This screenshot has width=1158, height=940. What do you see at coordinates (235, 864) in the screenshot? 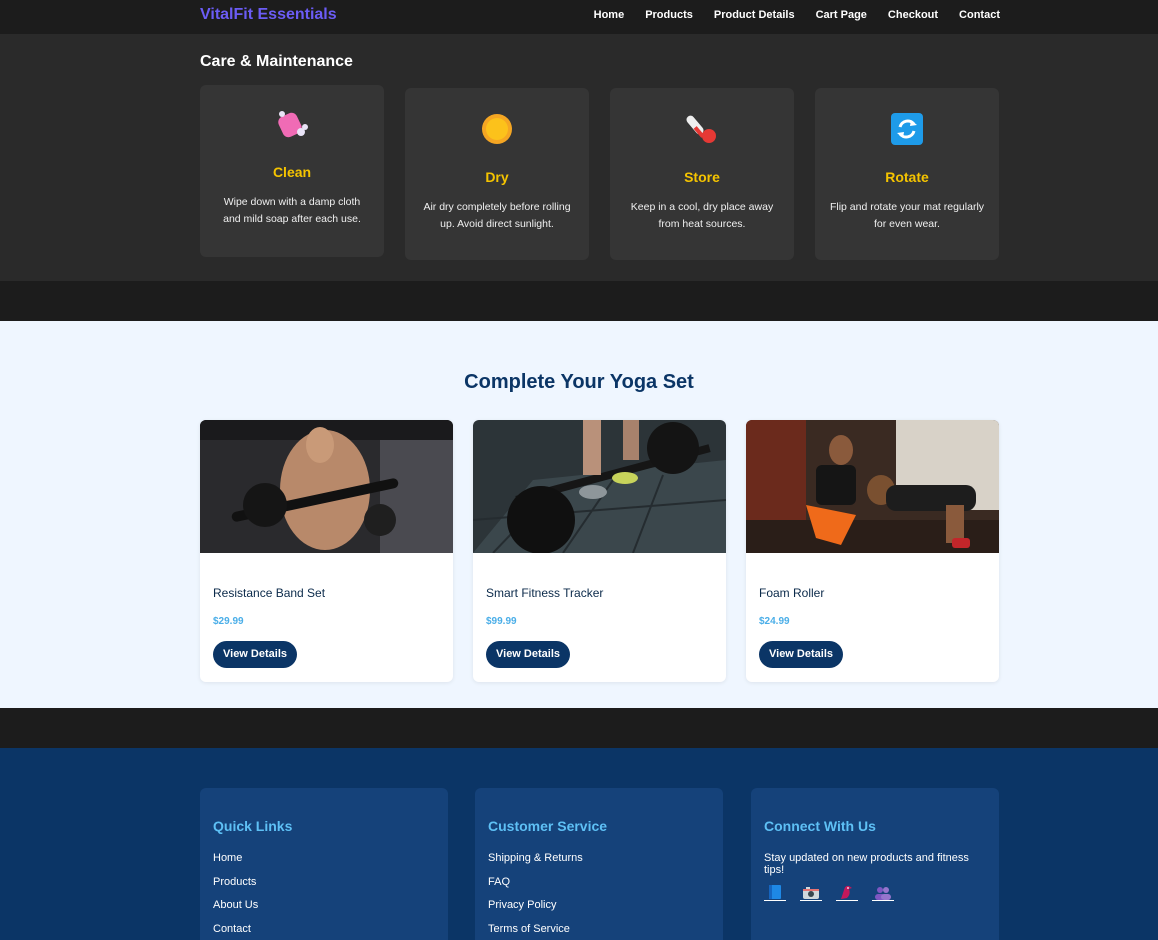
I see `footer-link-home: Home` at bounding box center [235, 864].